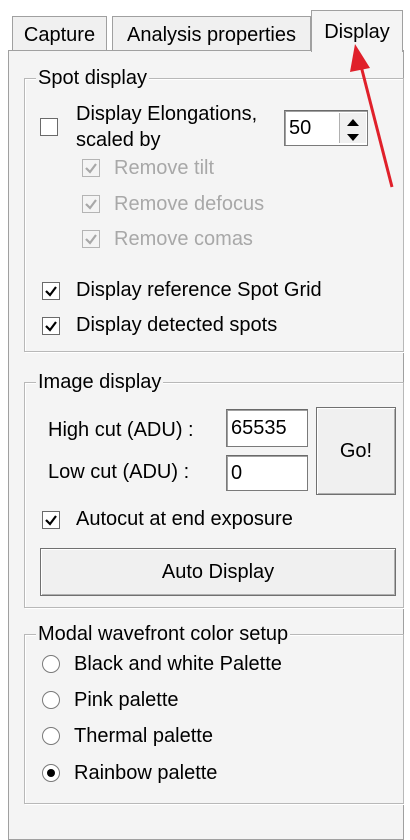 Image resolution: width=410 pixels, height=840 pixels. Describe the element at coordinates (121, 430) in the screenshot. I see `high-cut-label: High cut (ADU) :` at that location.